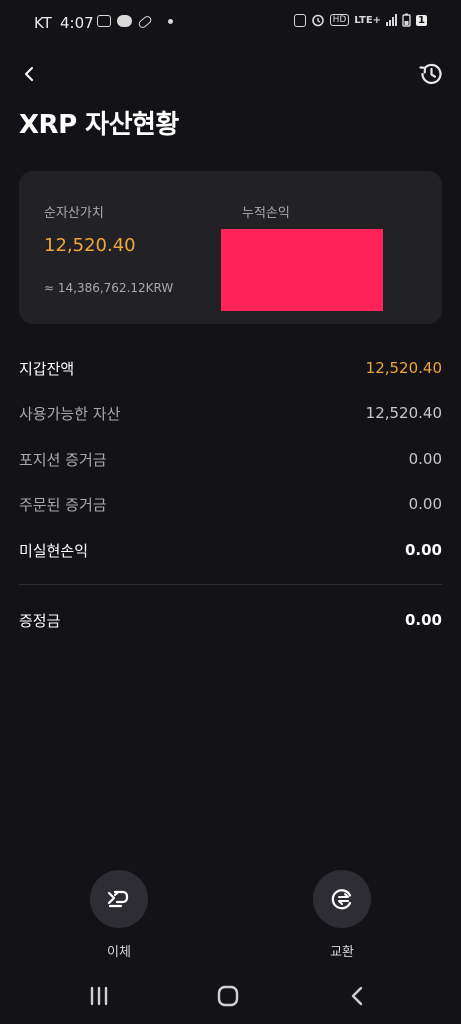 This screenshot has height=1024, width=461. I want to click on android-nav-bar, so click(230, 996).